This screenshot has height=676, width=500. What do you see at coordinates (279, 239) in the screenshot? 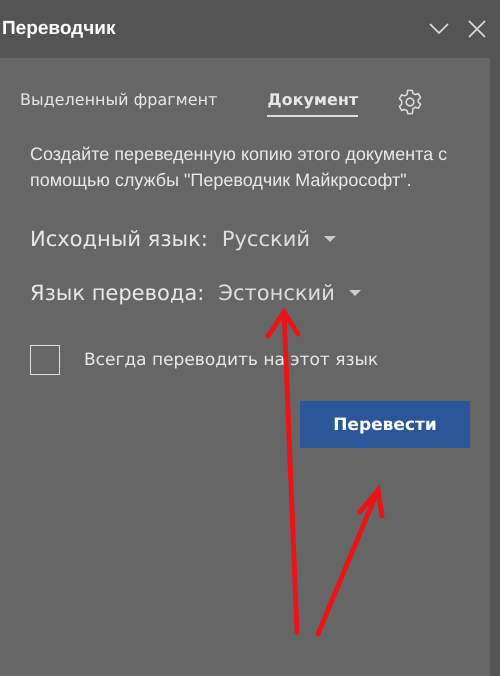
I see `language-dropdown: Русский` at bounding box center [279, 239].